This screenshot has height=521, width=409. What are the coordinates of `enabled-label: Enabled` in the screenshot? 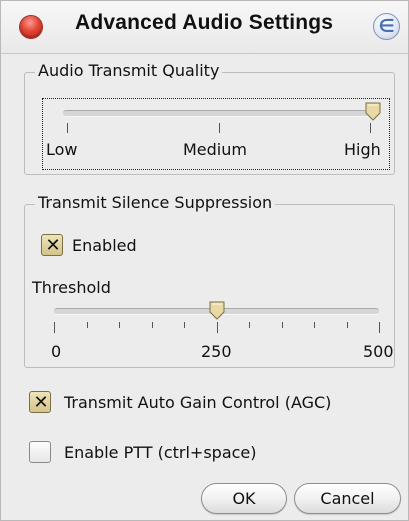 It's located at (104, 245).